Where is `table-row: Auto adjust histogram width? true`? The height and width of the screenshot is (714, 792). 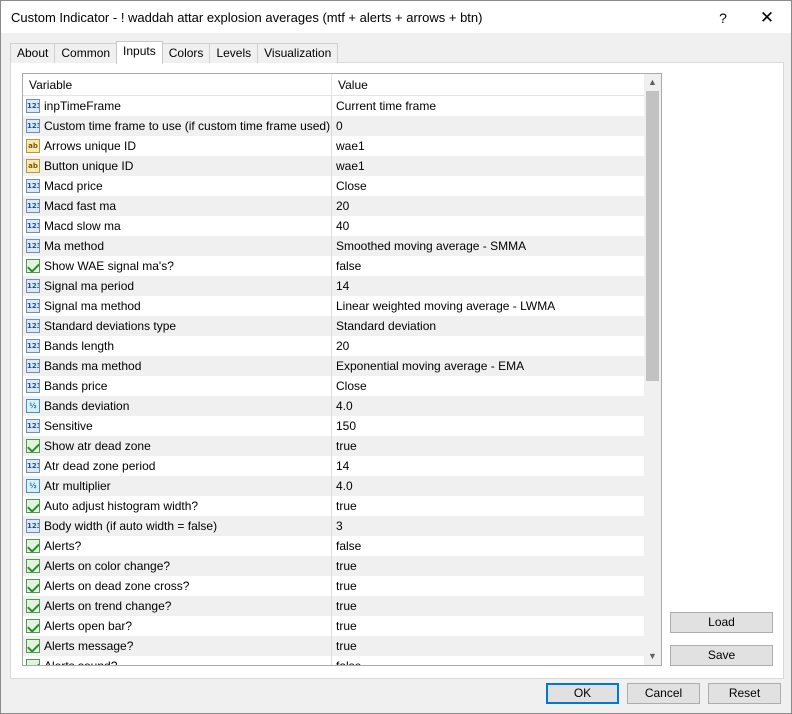 table-row: Auto adjust histogram width? true is located at coordinates (333, 506).